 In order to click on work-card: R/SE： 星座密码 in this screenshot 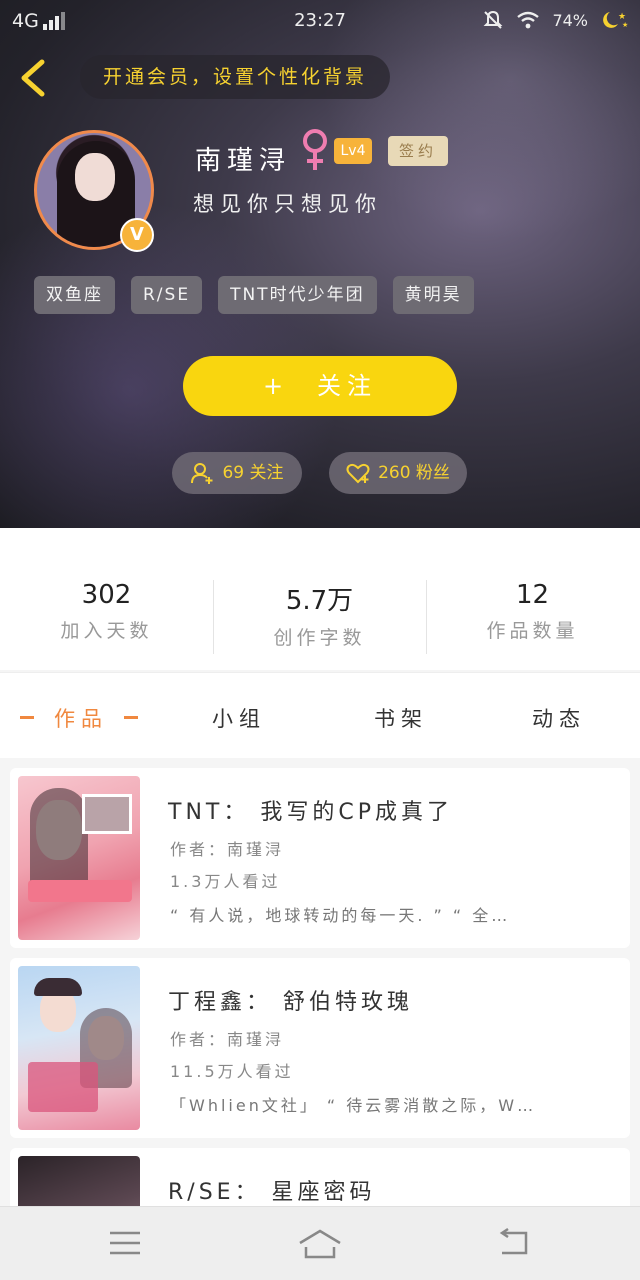, I will do `click(320, 1178)`.